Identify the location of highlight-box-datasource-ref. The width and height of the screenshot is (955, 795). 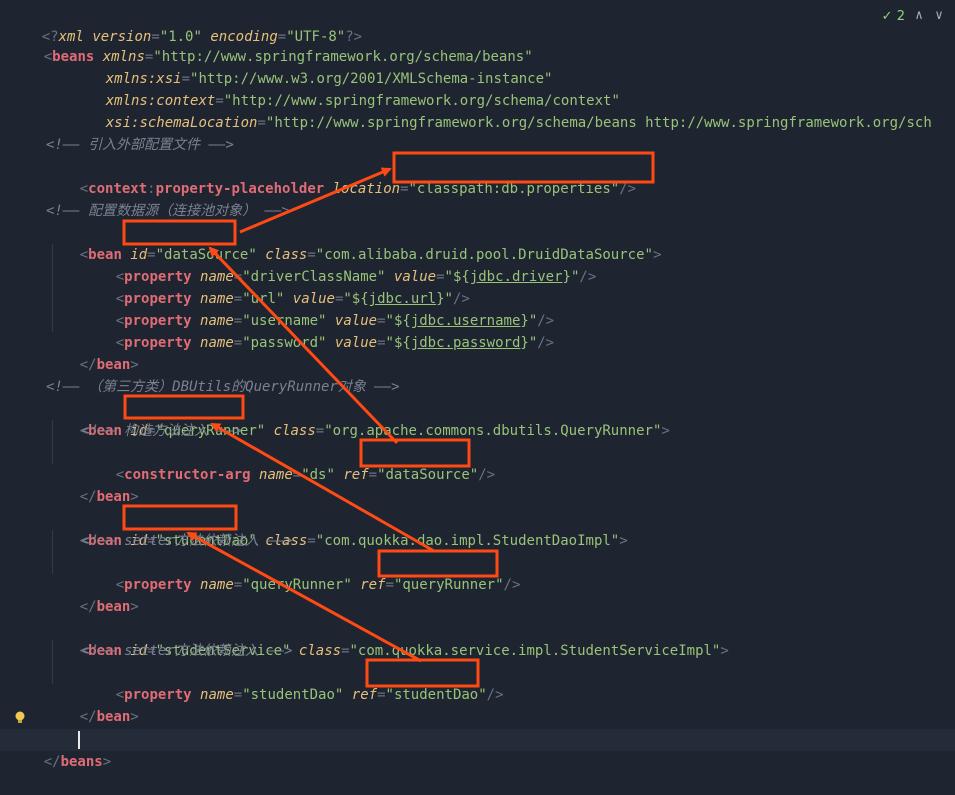
(415, 453).